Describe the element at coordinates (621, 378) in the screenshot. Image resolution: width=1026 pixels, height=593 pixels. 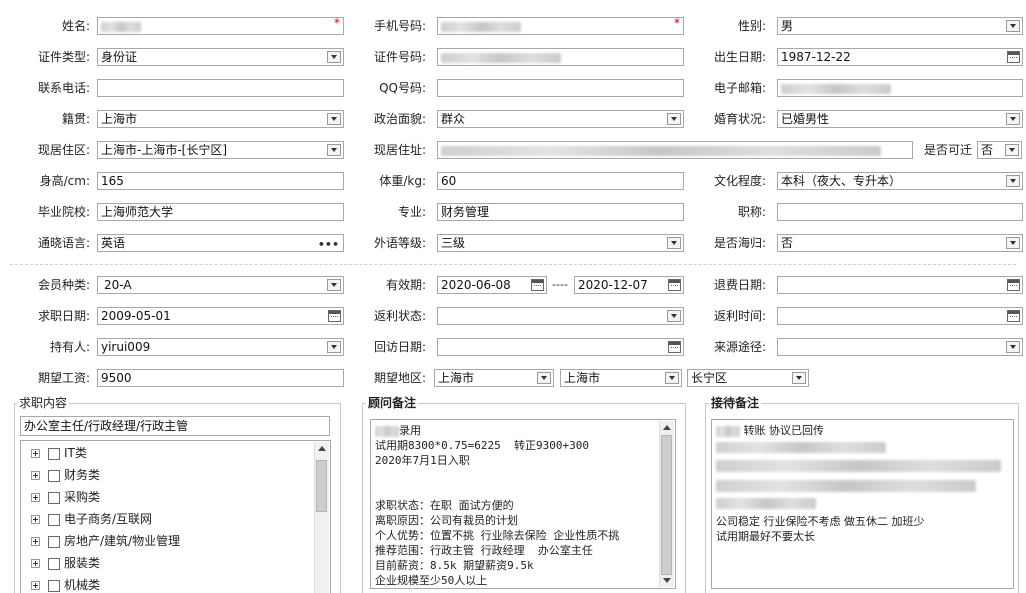
I see `region-city-select: 上海市` at that location.